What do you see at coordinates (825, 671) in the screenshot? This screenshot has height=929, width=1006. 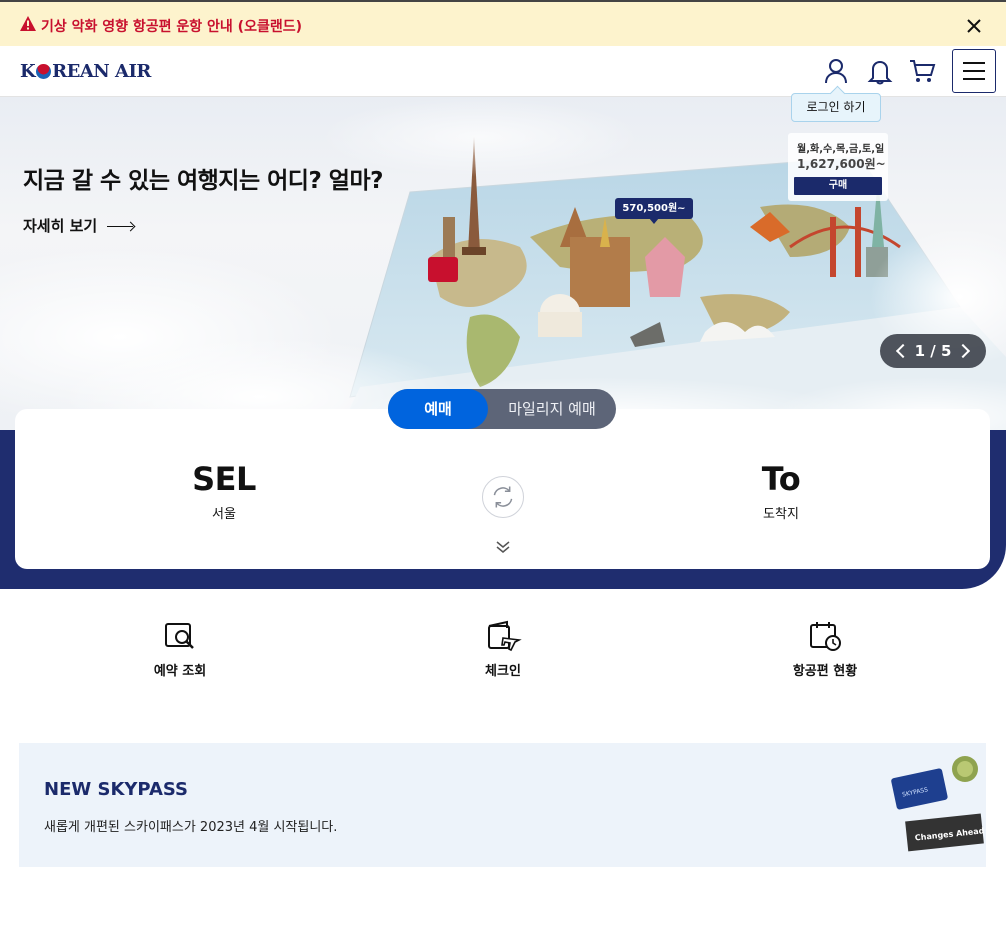 I see `quick-flight-status-label: 항공편 현황` at bounding box center [825, 671].